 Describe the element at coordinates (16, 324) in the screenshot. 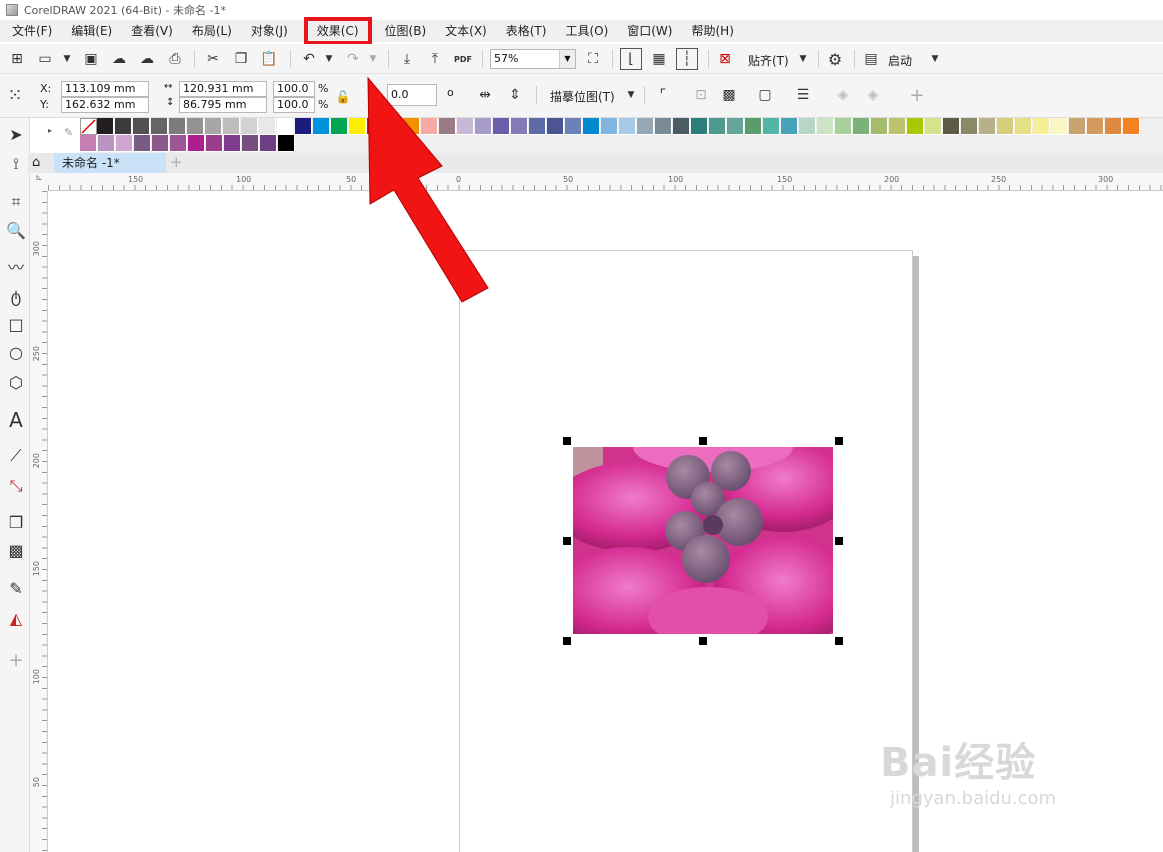

I see `rectangle-tool-icon: □` at that location.